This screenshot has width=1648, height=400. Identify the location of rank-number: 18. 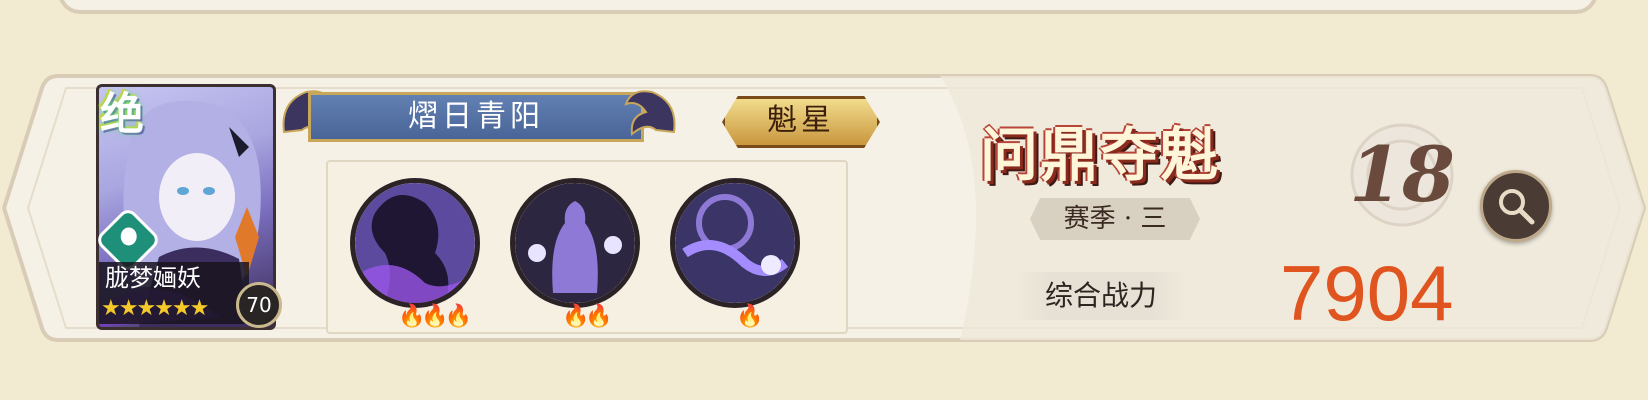
(1402, 174).